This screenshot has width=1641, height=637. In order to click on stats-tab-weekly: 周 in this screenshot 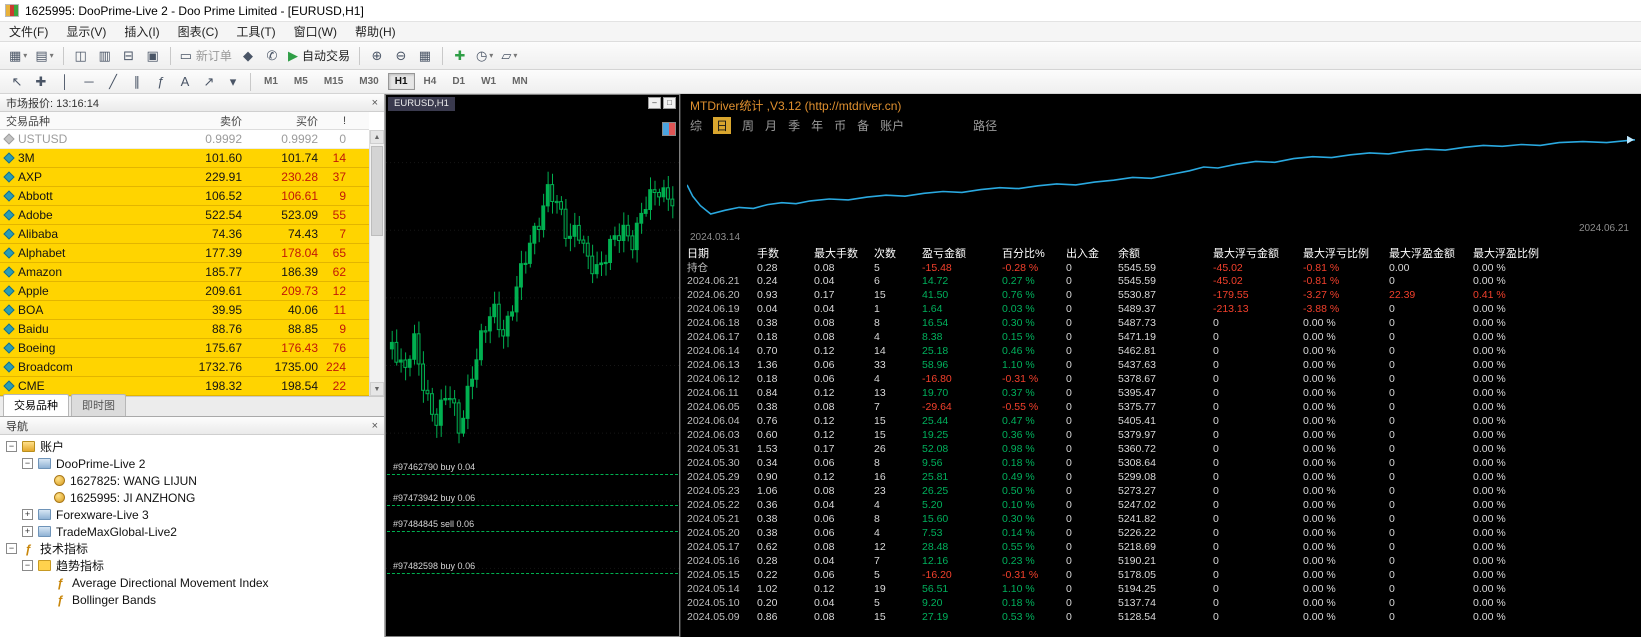, I will do `click(748, 125)`.